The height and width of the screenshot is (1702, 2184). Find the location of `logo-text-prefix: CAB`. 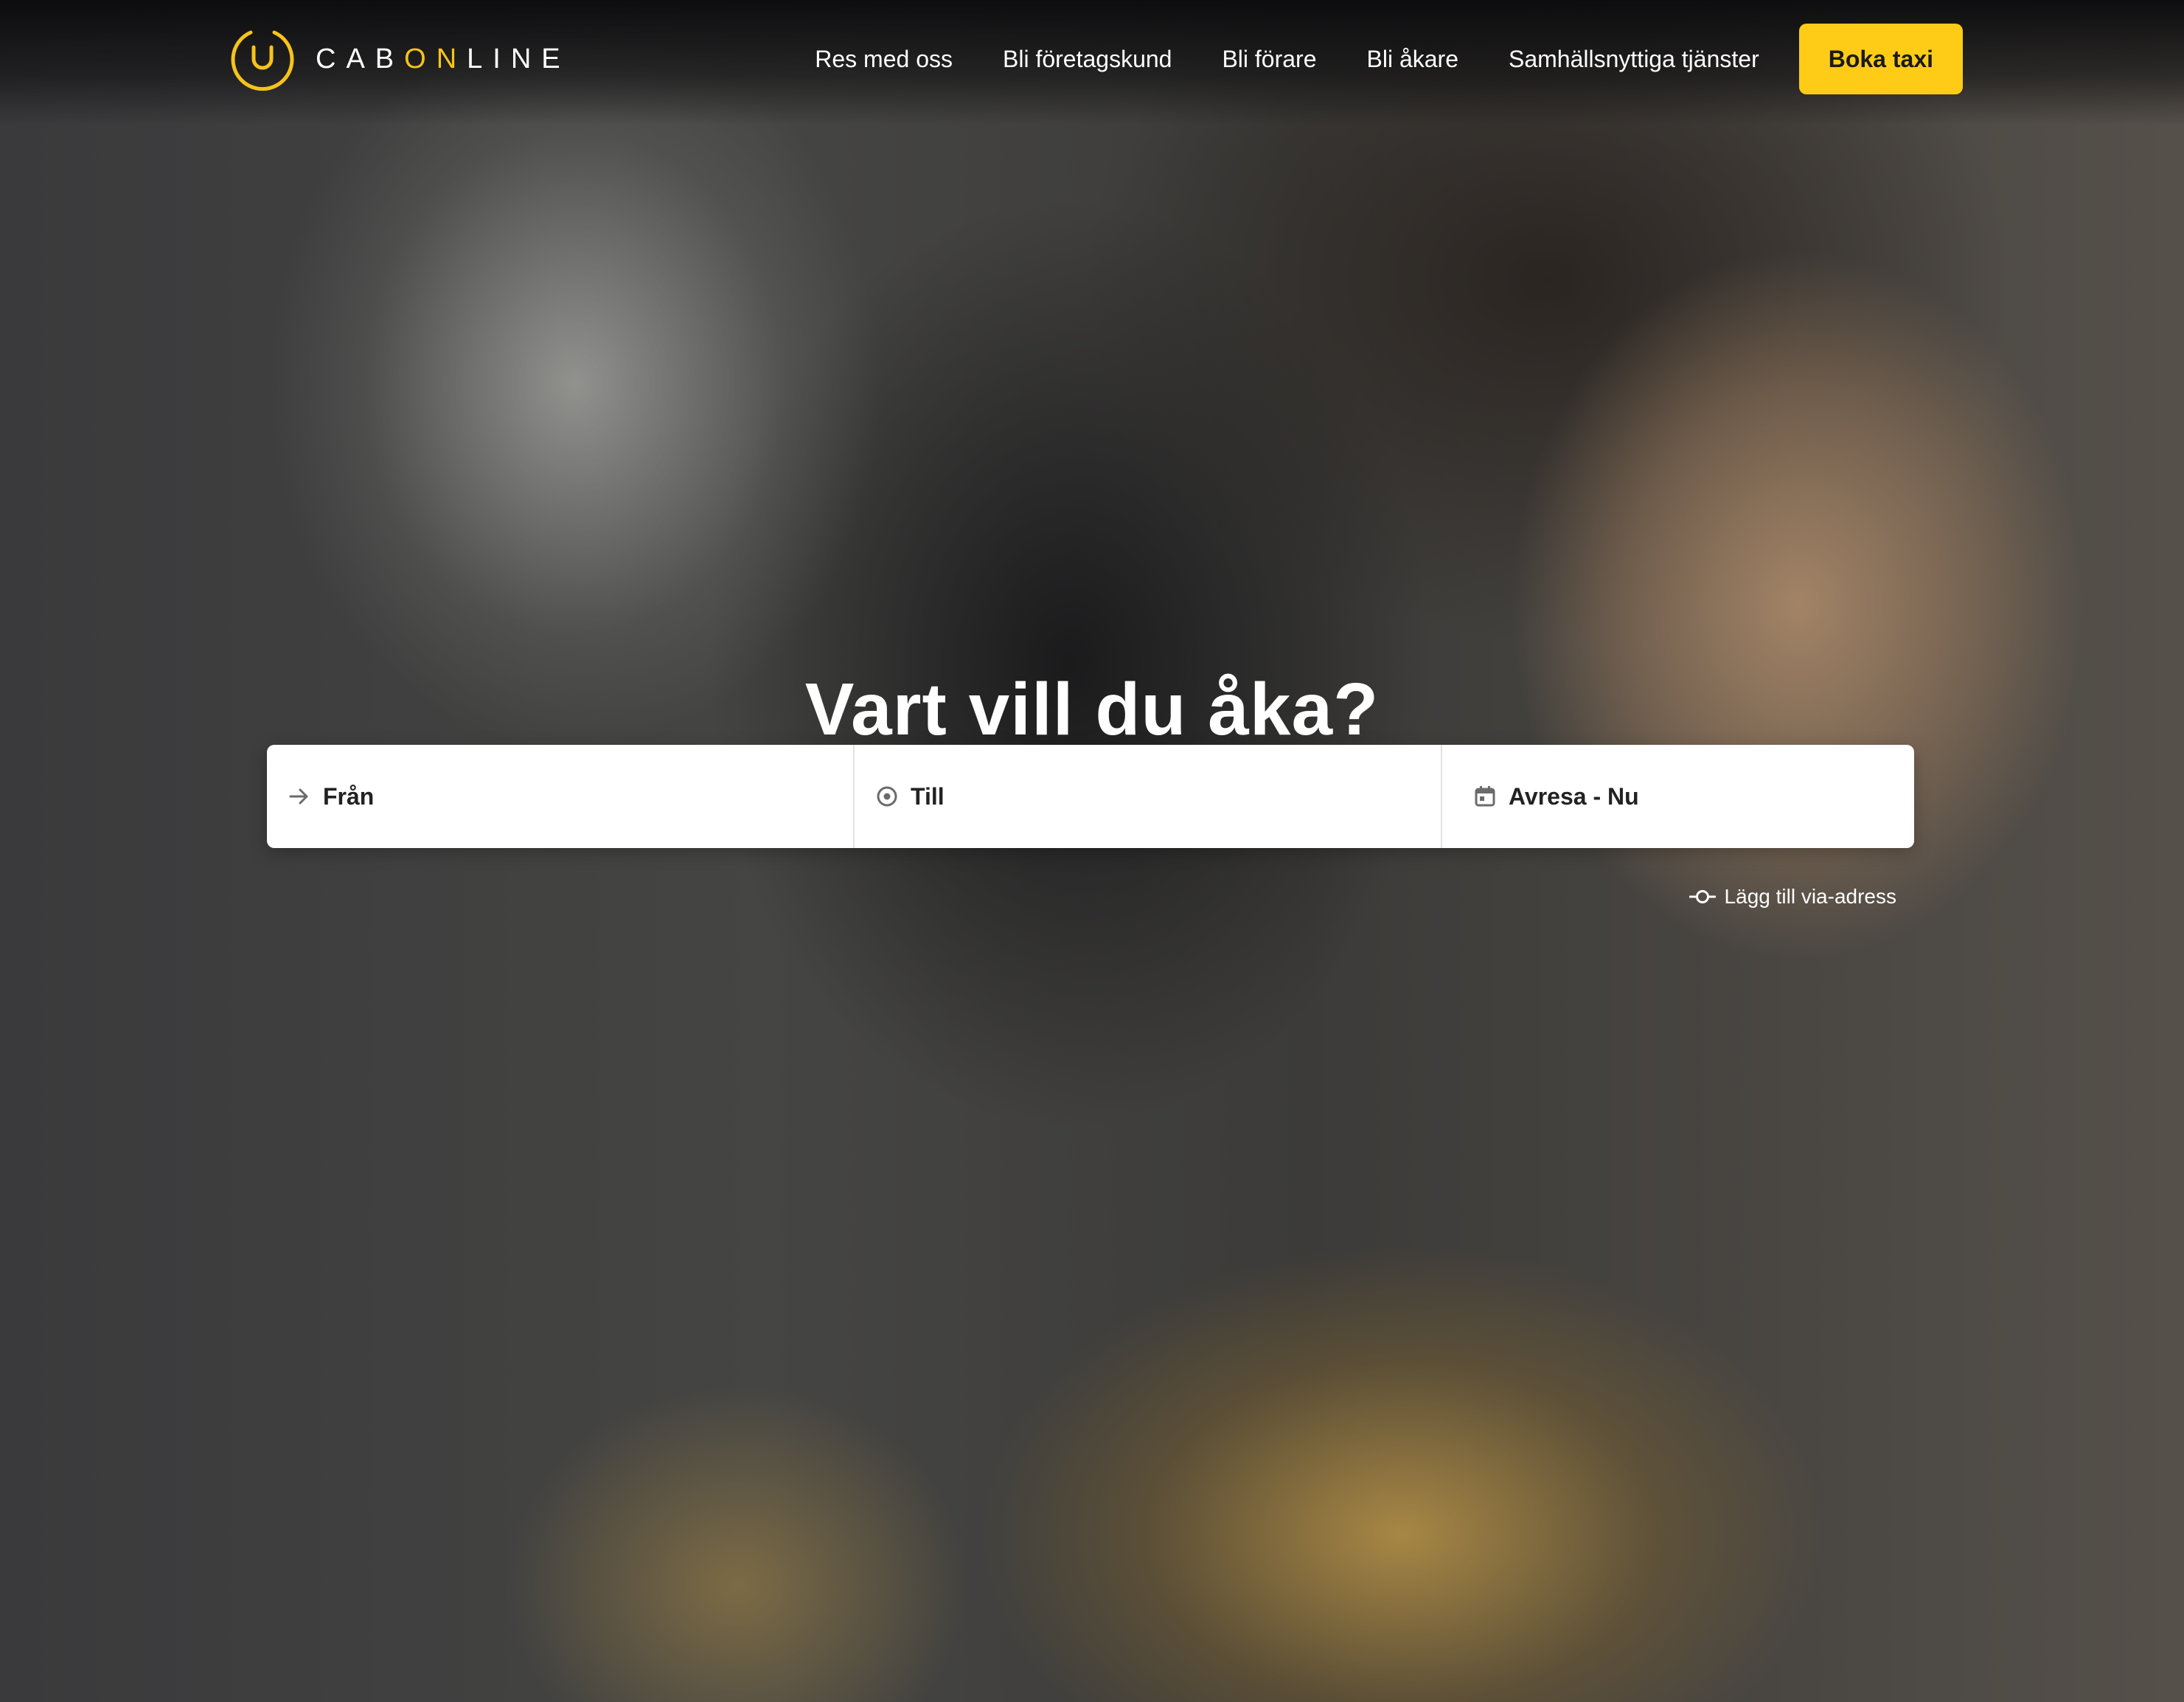

logo-text-prefix: CAB is located at coordinates (360, 58).